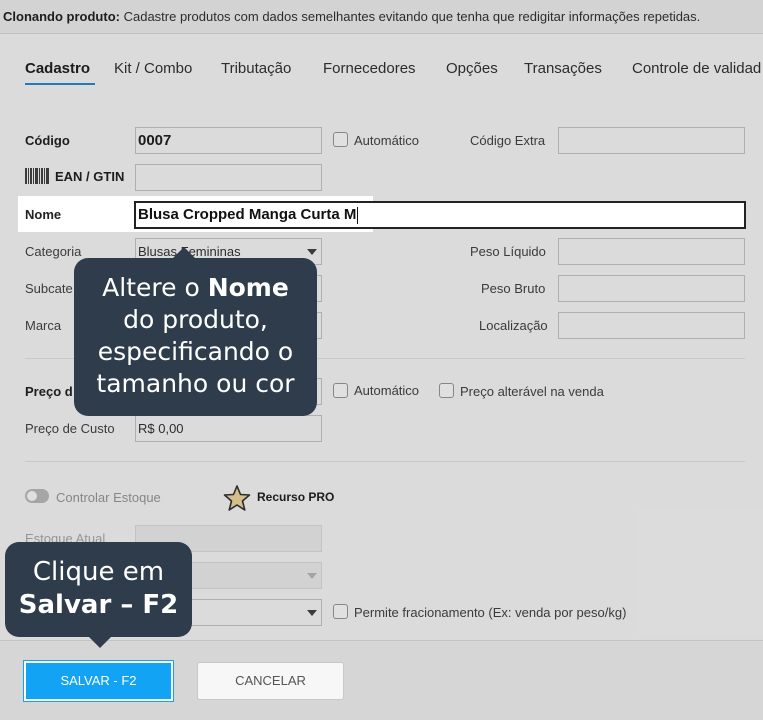  I want to click on tooltip-salvar: Clique em Salvar – F2, so click(98, 589).